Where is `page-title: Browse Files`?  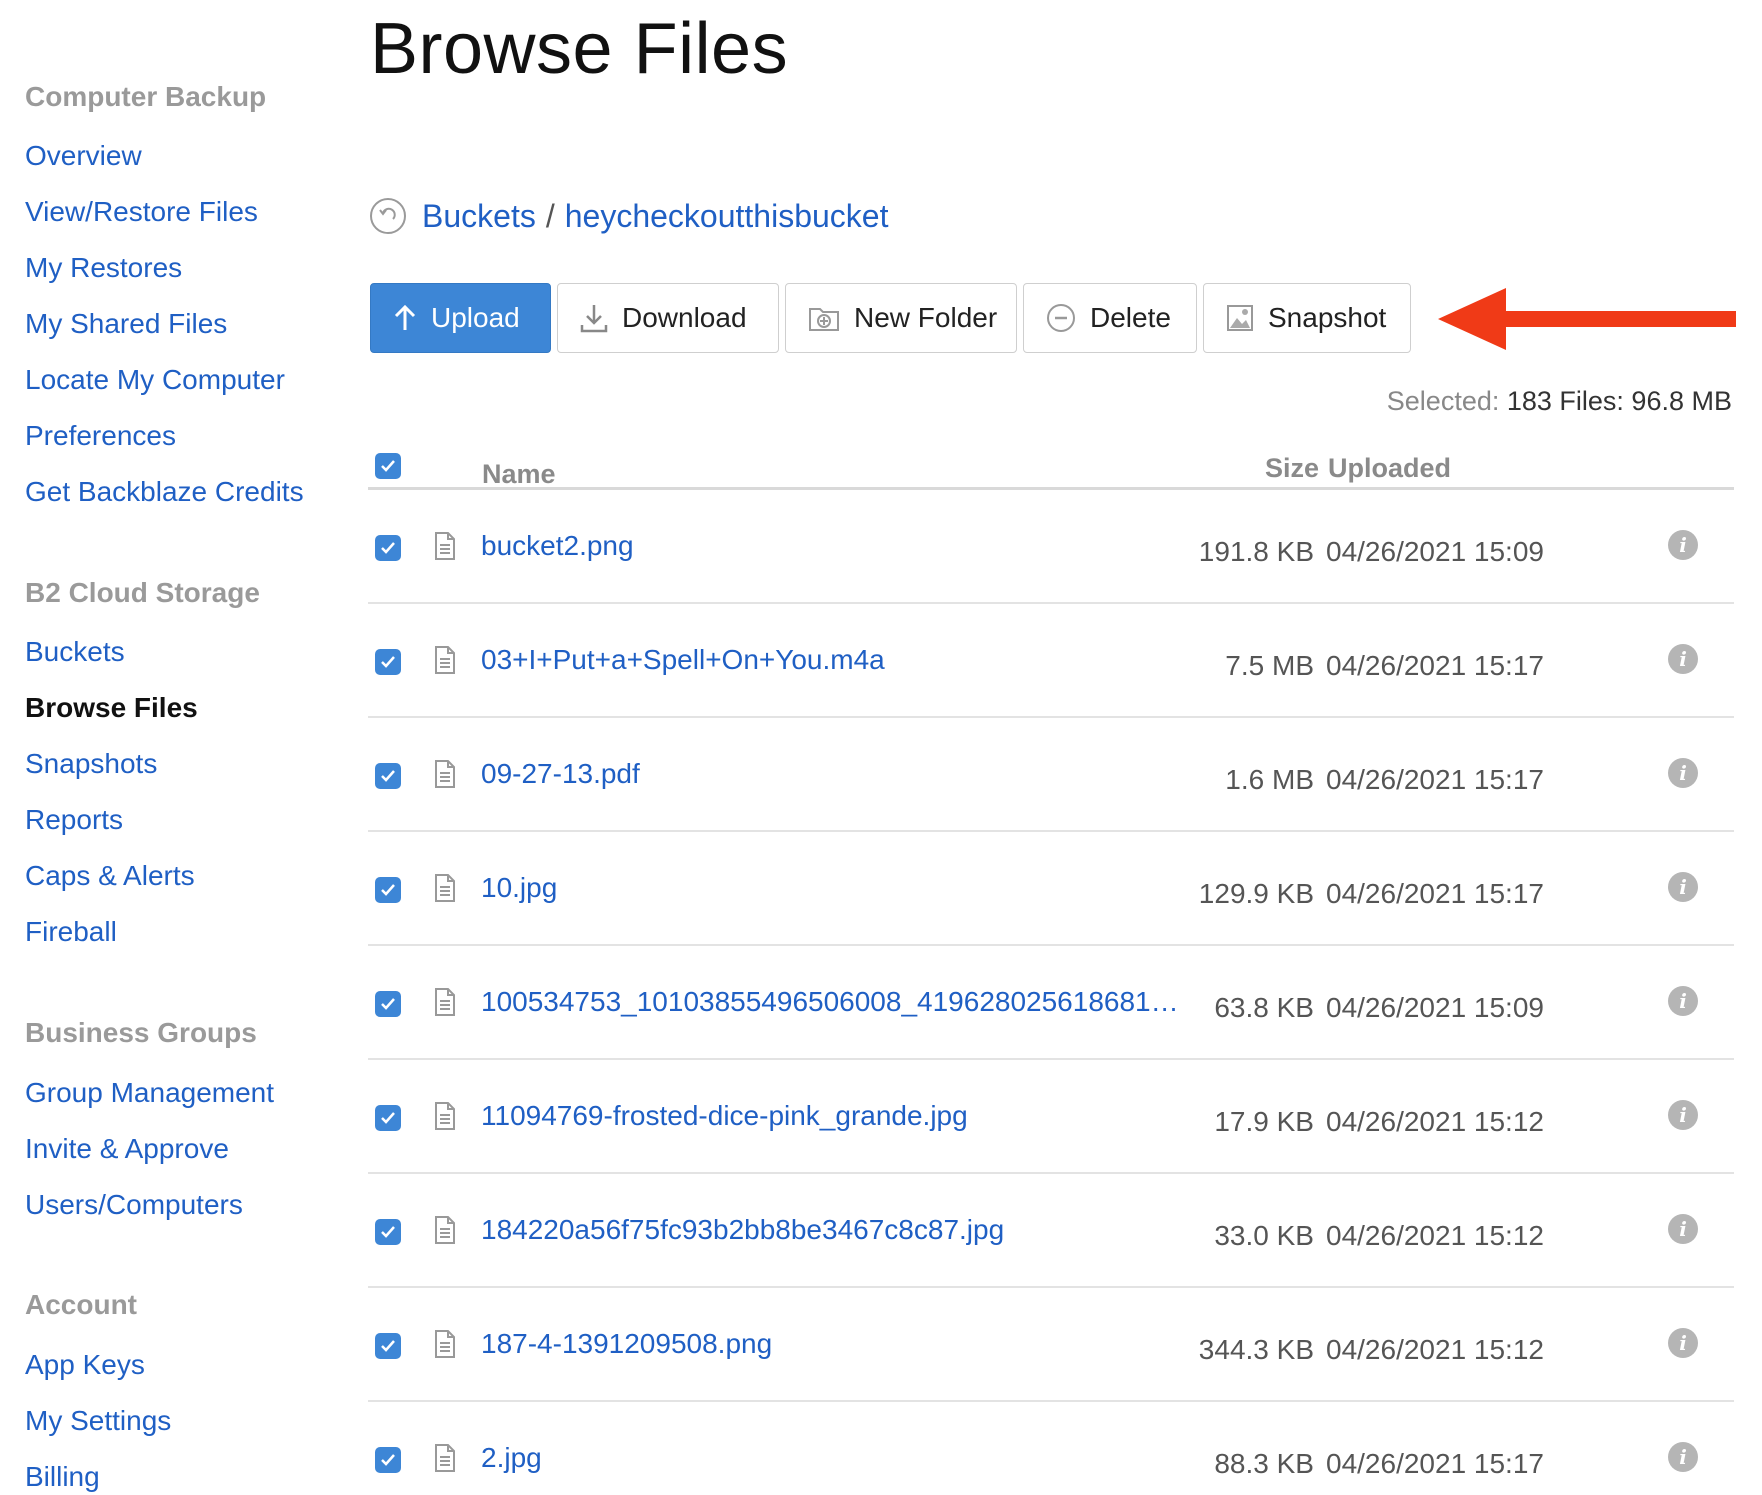
page-title: Browse Files is located at coordinates (579, 49).